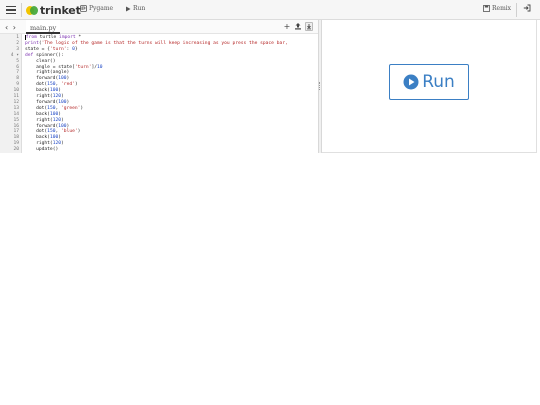 Image resolution: width=540 pixels, height=405 pixels. What do you see at coordinates (17, 61) in the screenshot?
I see `line-number: 5` at bounding box center [17, 61].